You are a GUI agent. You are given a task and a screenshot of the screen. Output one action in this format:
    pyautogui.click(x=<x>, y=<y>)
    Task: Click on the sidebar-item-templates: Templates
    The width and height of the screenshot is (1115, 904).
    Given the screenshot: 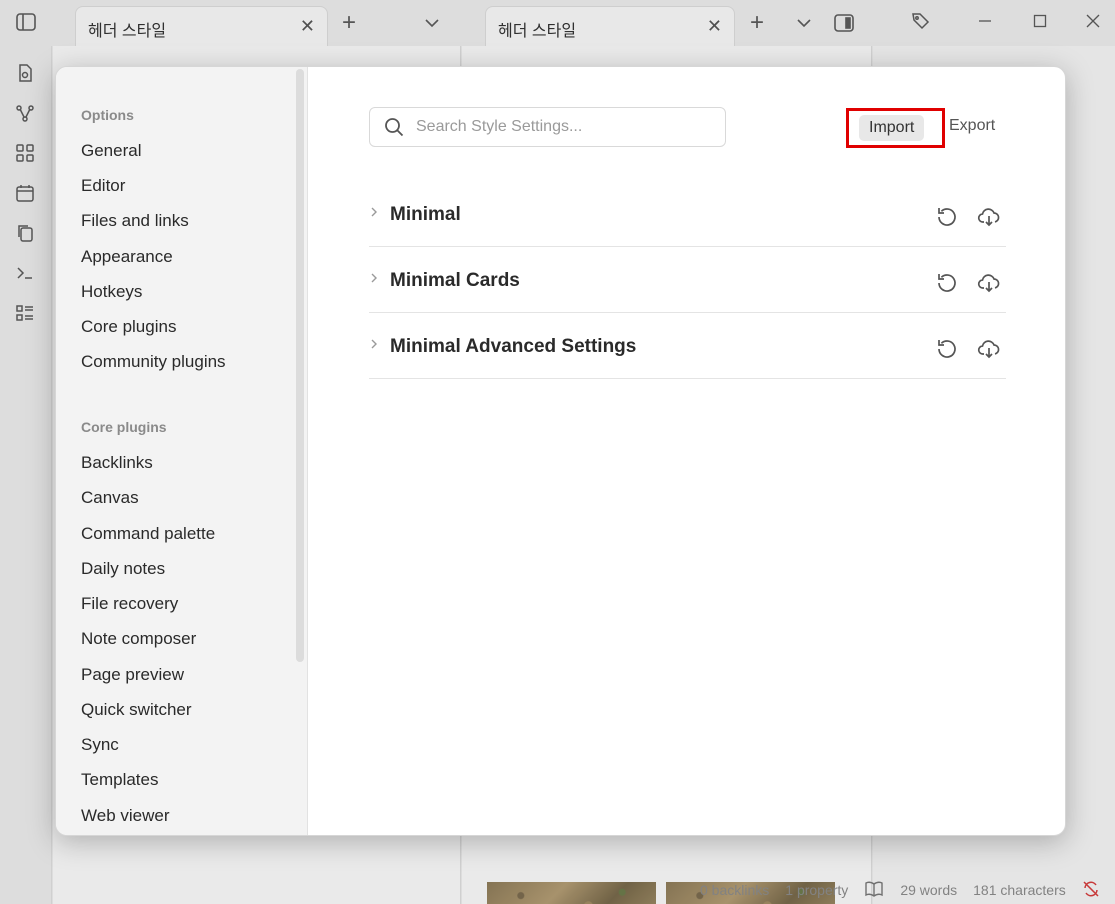 What is the action you would take?
    pyautogui.click(x=119, y=780)
    